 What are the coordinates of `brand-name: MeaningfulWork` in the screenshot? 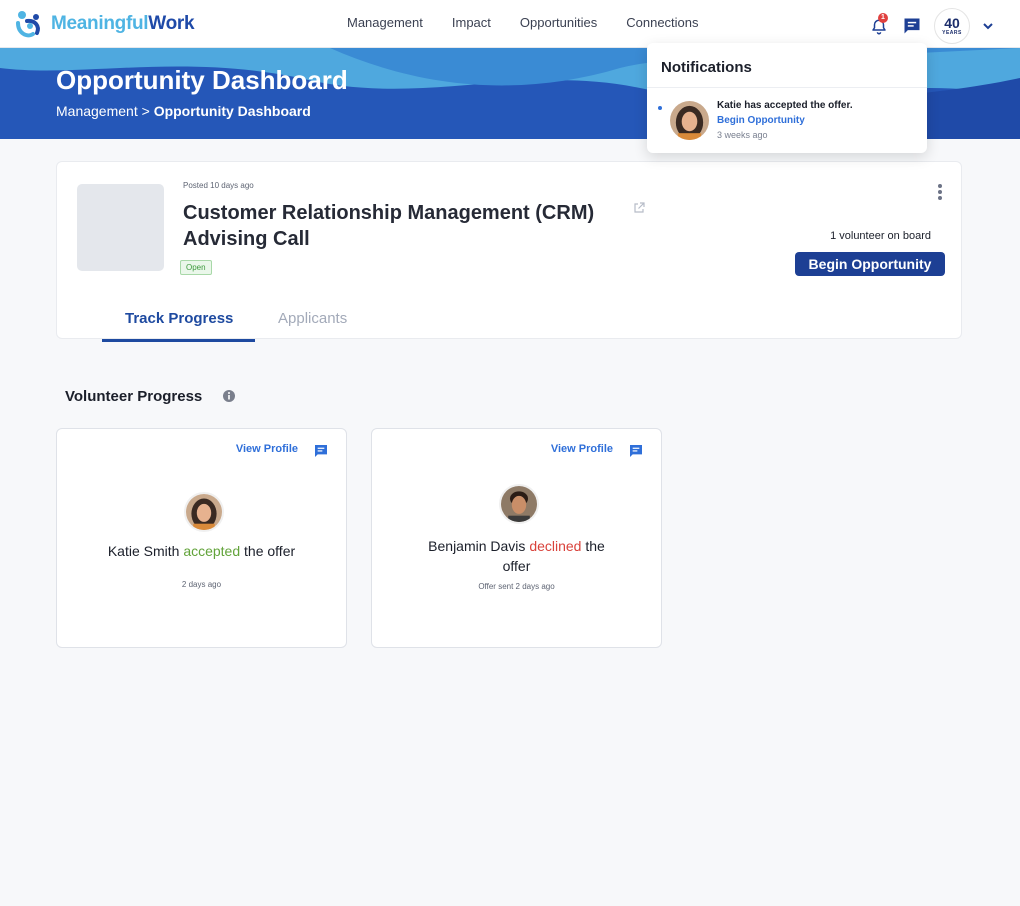 It's located at (123, 23).